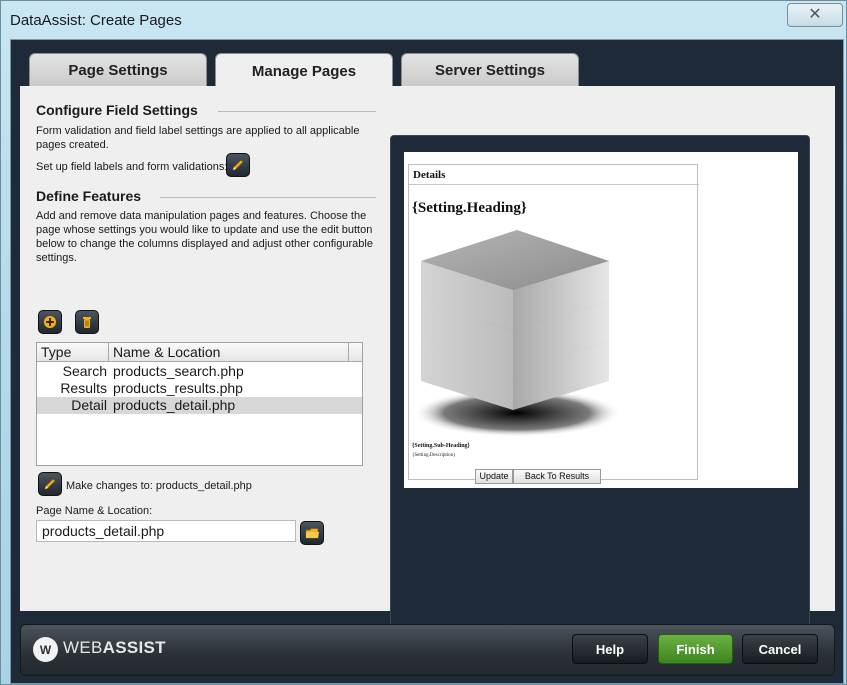  Describe the element at coordinates (441, 446) in the screenshot. I see `preview-subheading: {Setting.Sub-Heading}` at that location.